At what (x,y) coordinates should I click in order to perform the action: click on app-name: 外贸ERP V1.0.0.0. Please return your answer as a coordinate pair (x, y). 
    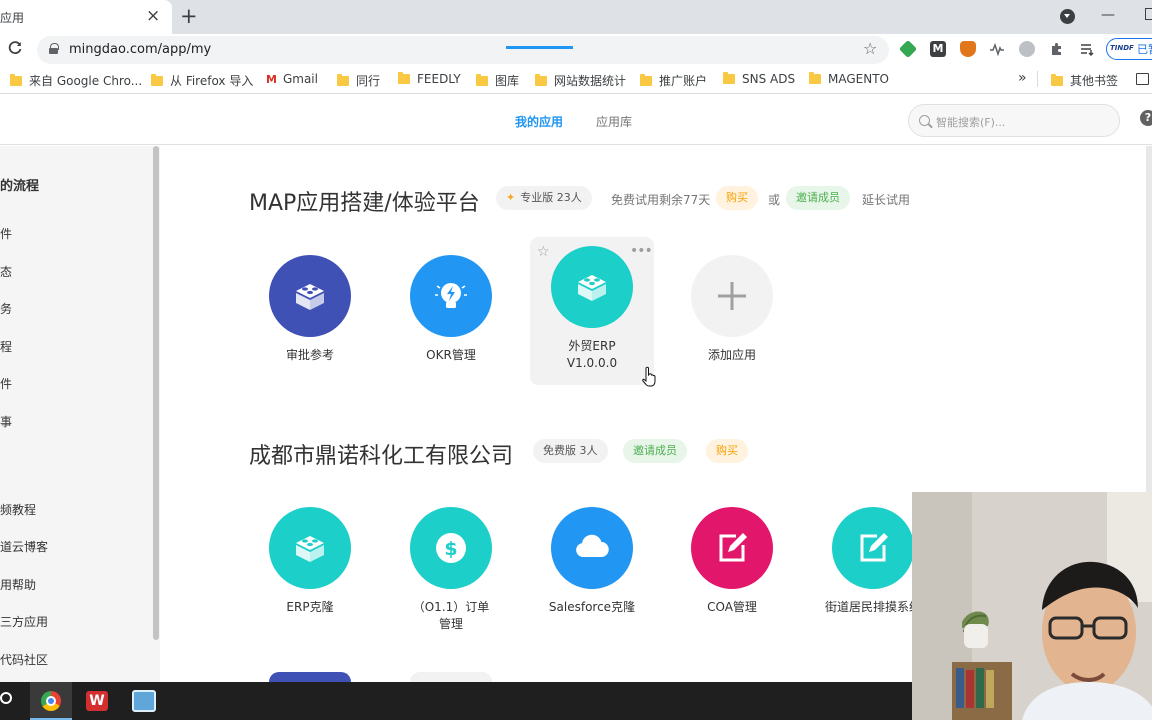
    Looking at the image, I should click on (592, 354).